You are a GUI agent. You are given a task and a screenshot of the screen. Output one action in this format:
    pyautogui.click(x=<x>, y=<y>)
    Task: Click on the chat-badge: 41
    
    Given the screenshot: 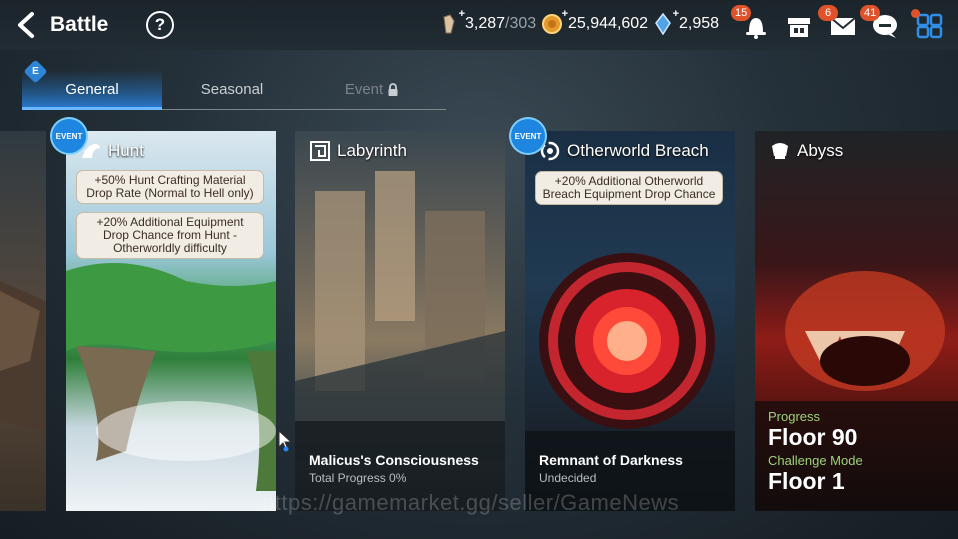 What is the action you would take?
    pyautogui.click(x=870, y=13)
    